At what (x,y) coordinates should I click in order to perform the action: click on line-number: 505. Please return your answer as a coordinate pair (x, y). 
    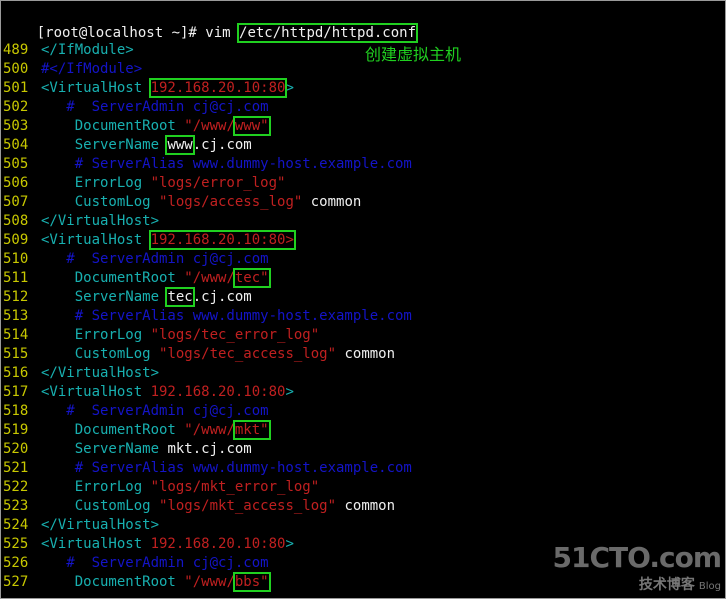
    Looking at the image, I should click on (16, 164).